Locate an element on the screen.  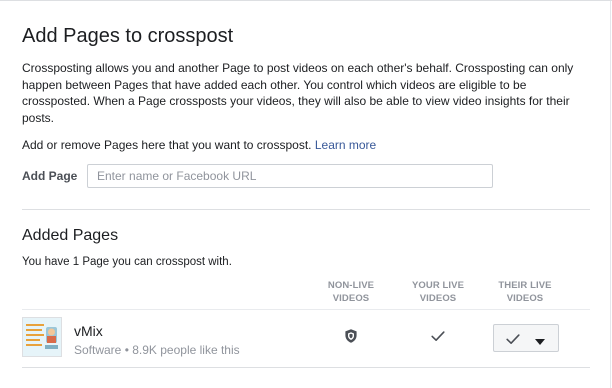
learn-more-link: Learn more is located at coordinates (345, 145).